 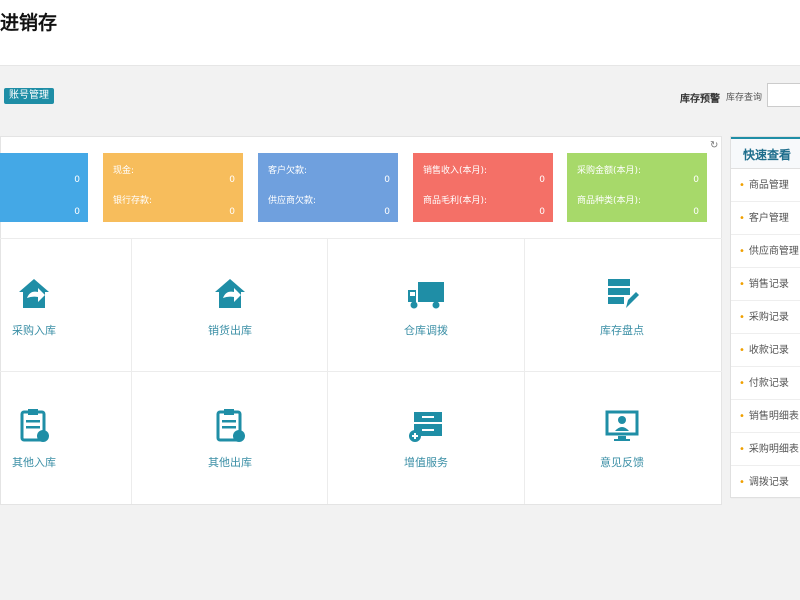 What do you see at coordinates (34, 330) in the screenshot?
I see `tile-label: 采购入库` at bounding box center [34, 330].